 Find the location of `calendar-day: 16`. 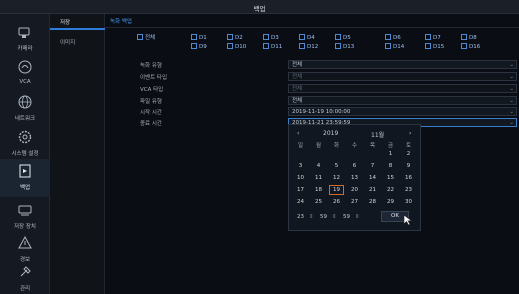

calendar-day: 16 is located at coordinates (408, 178).